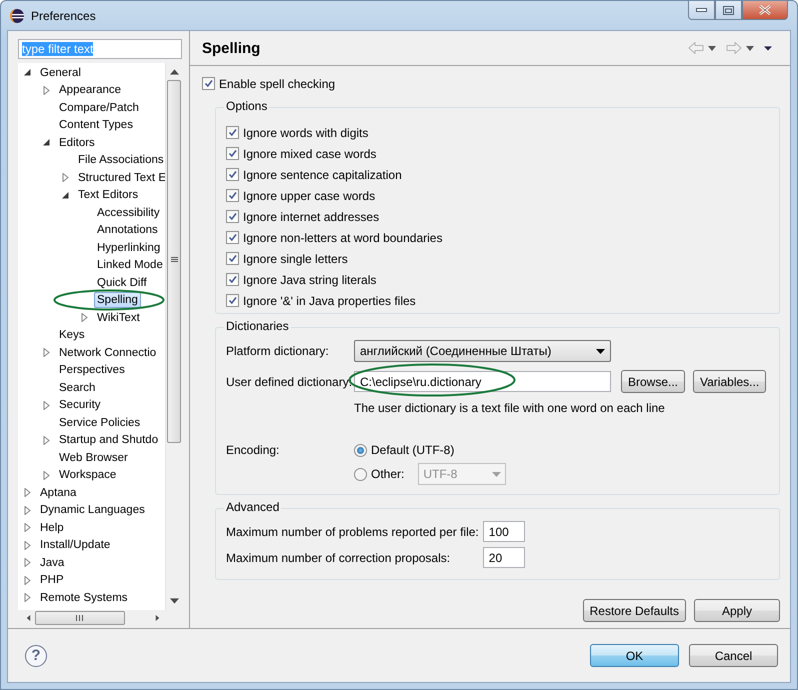  Describe the element at coordinates (482, 351) in the screenshot. I see `platform-dictionary-dropdown: английский (Соединенные Штаты)` at that location.